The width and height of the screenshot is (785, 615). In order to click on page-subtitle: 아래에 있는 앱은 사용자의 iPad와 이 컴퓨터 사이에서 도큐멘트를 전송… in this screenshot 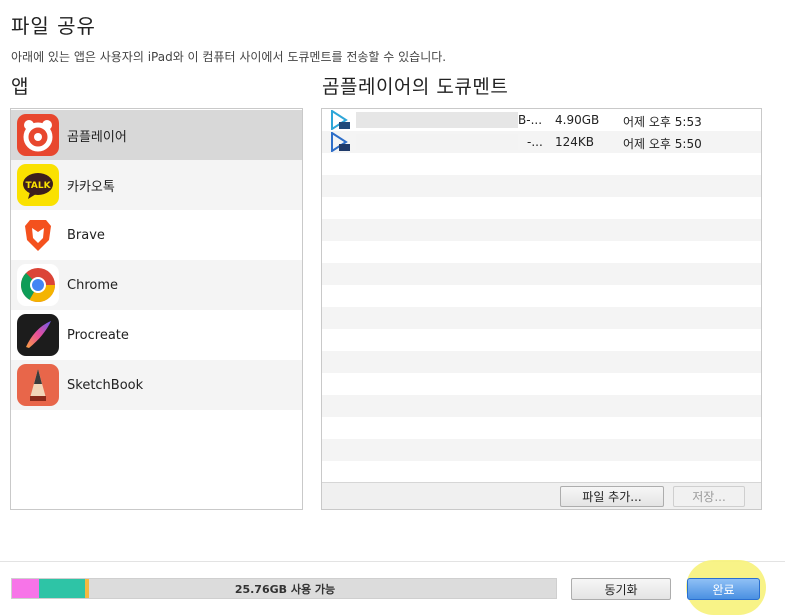, I will do `click(229, 57)`.